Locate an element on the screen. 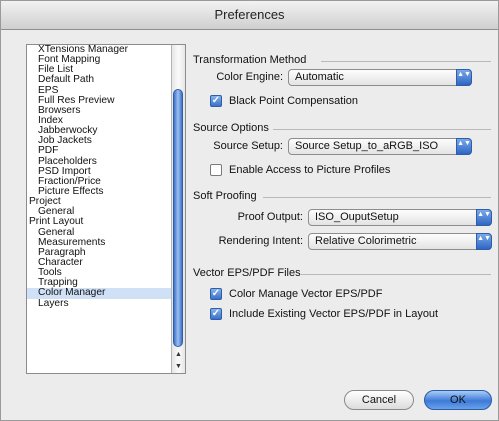  transformation-method-heading: Transformation Method is located at coordinates (250, 60).